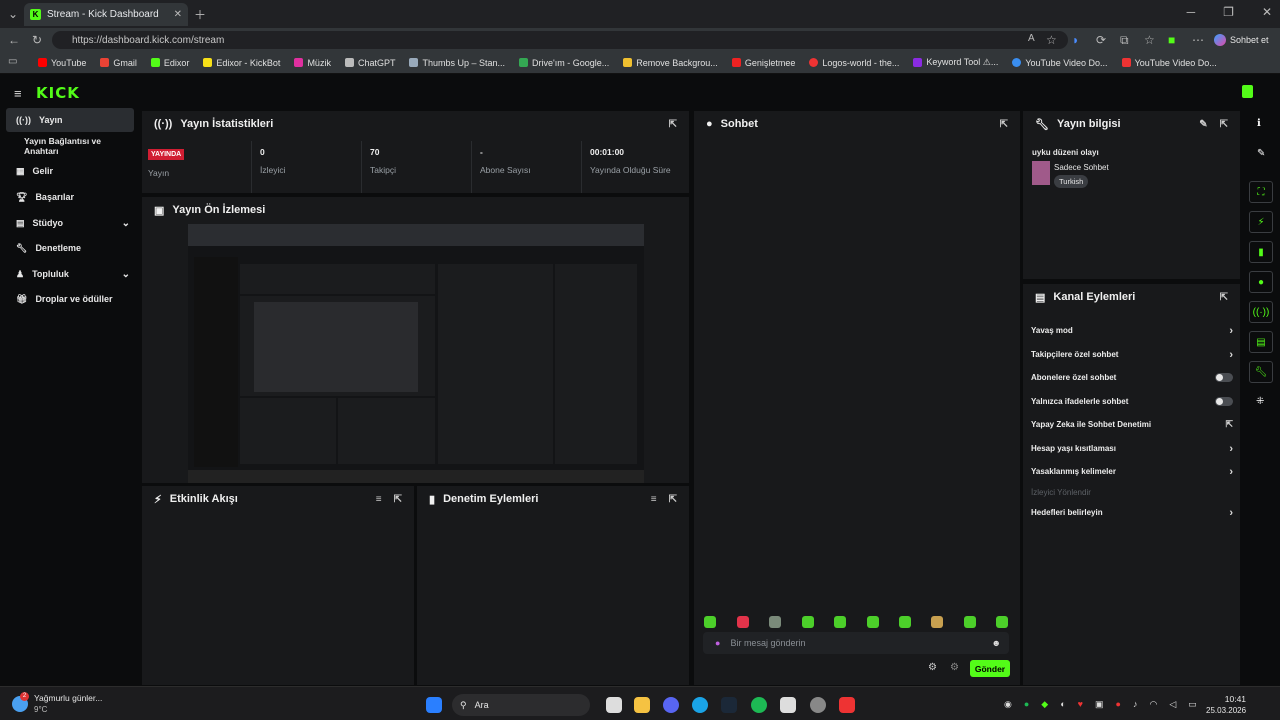  I want to click on sidebar-item-studyo: ▤ Stüdyo ⌄, so click(70, 223).